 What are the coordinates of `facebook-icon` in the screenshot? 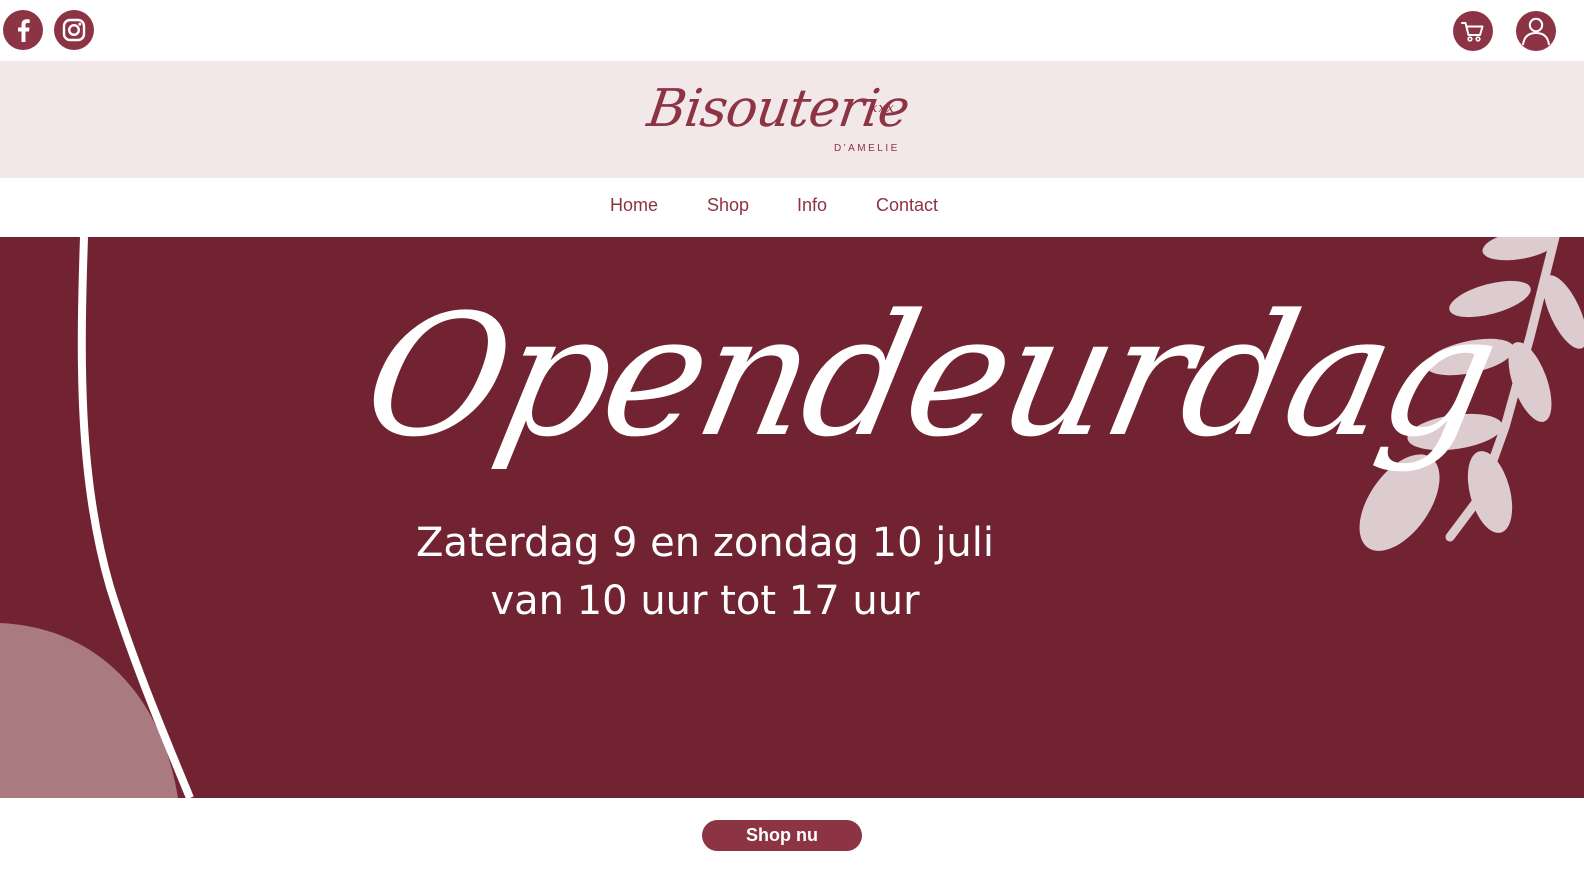 It's located at (23, 30).